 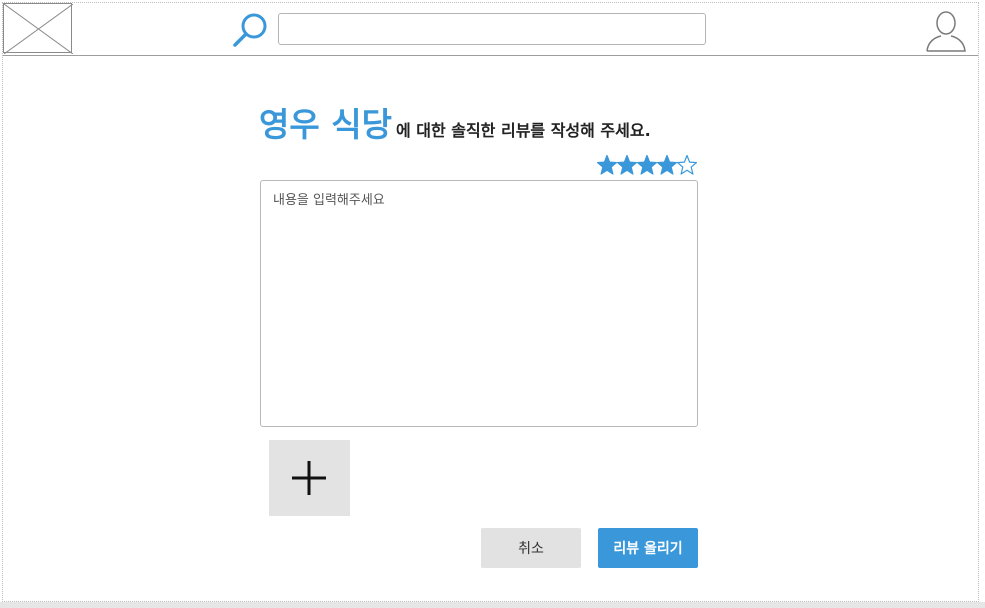 I want to click on review-title: 영우 식당 에 대한 솔직한 리뷰를 작성해 주세요., so click(x=455, y=122).